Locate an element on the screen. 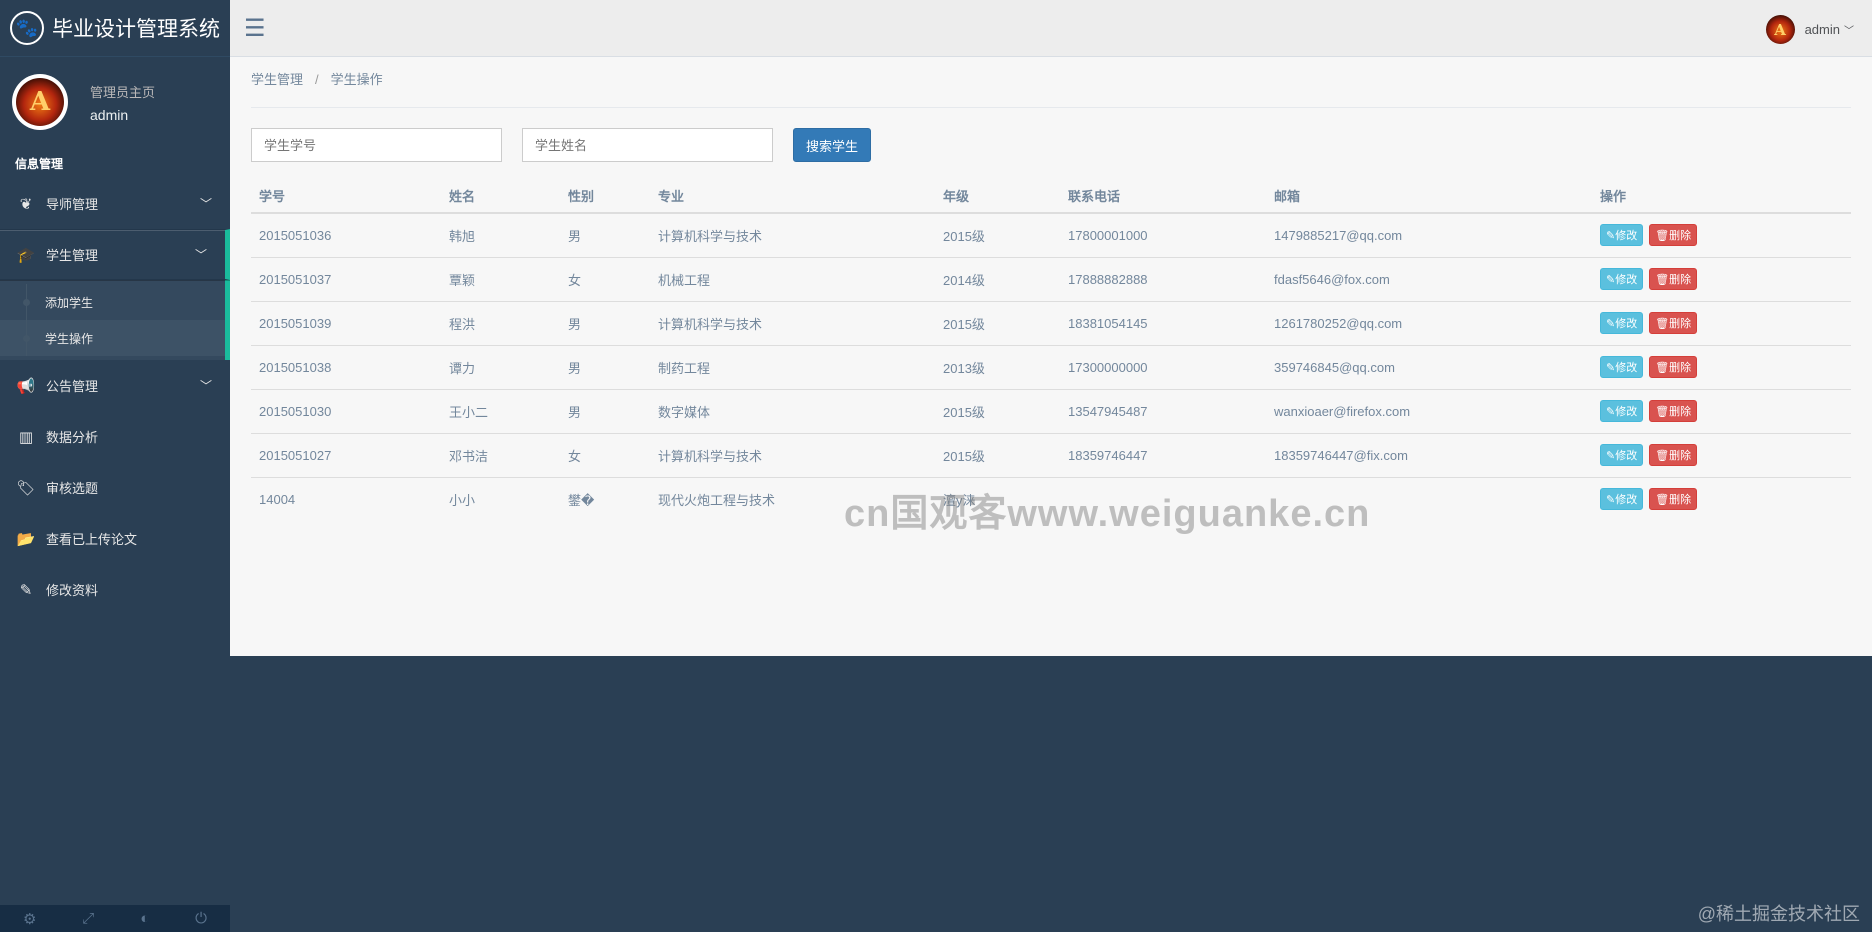  profile: A 管理员主页 admin is located at coordinates (115, 102).